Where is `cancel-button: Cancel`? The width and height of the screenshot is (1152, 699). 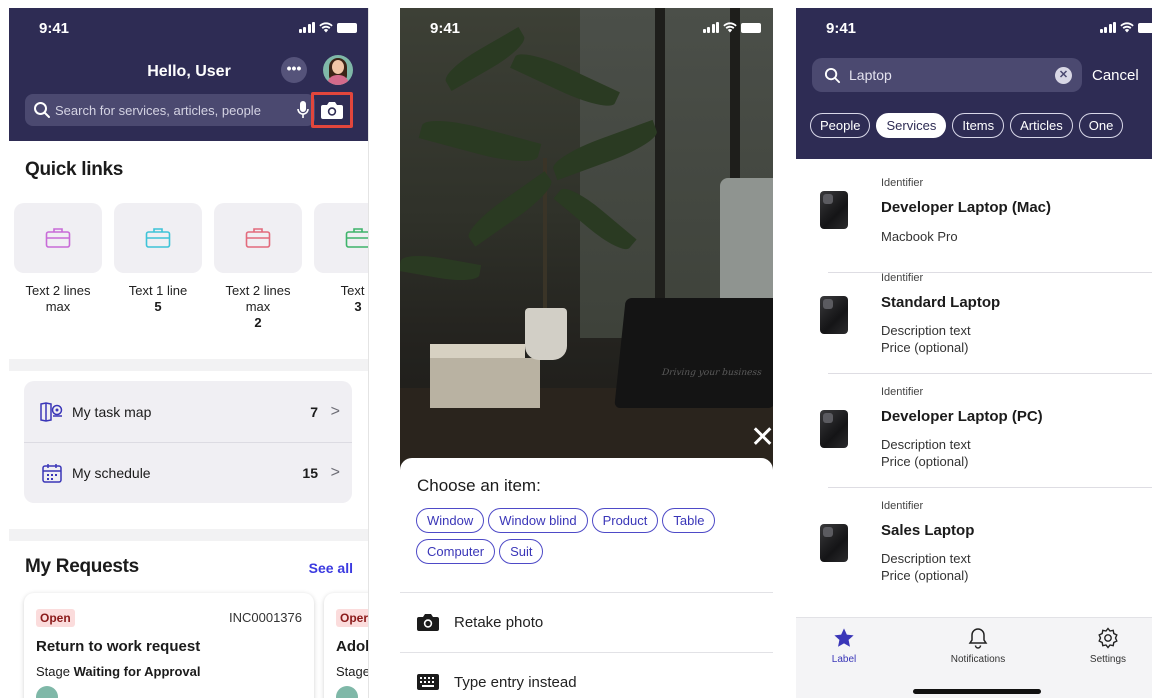
cancel-button: Cancel is located at coordinates (1115, 75).